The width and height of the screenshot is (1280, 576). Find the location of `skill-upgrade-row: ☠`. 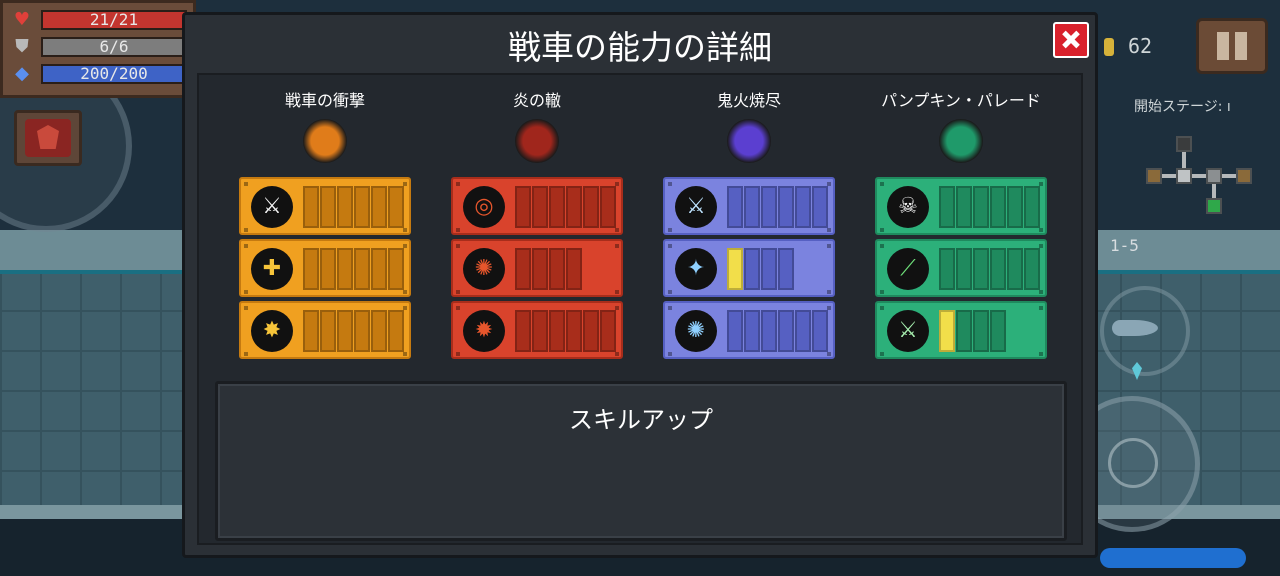

skill-upgrade-row: ☠ is located at coordinates (961, 206).